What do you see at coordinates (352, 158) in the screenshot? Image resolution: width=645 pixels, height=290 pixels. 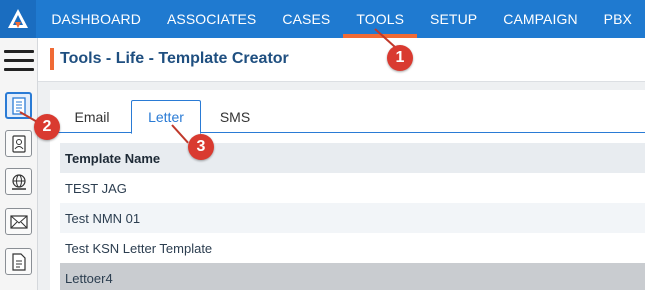 I see `column-header-template-name: Template Name` at bounding box center [352, 158].